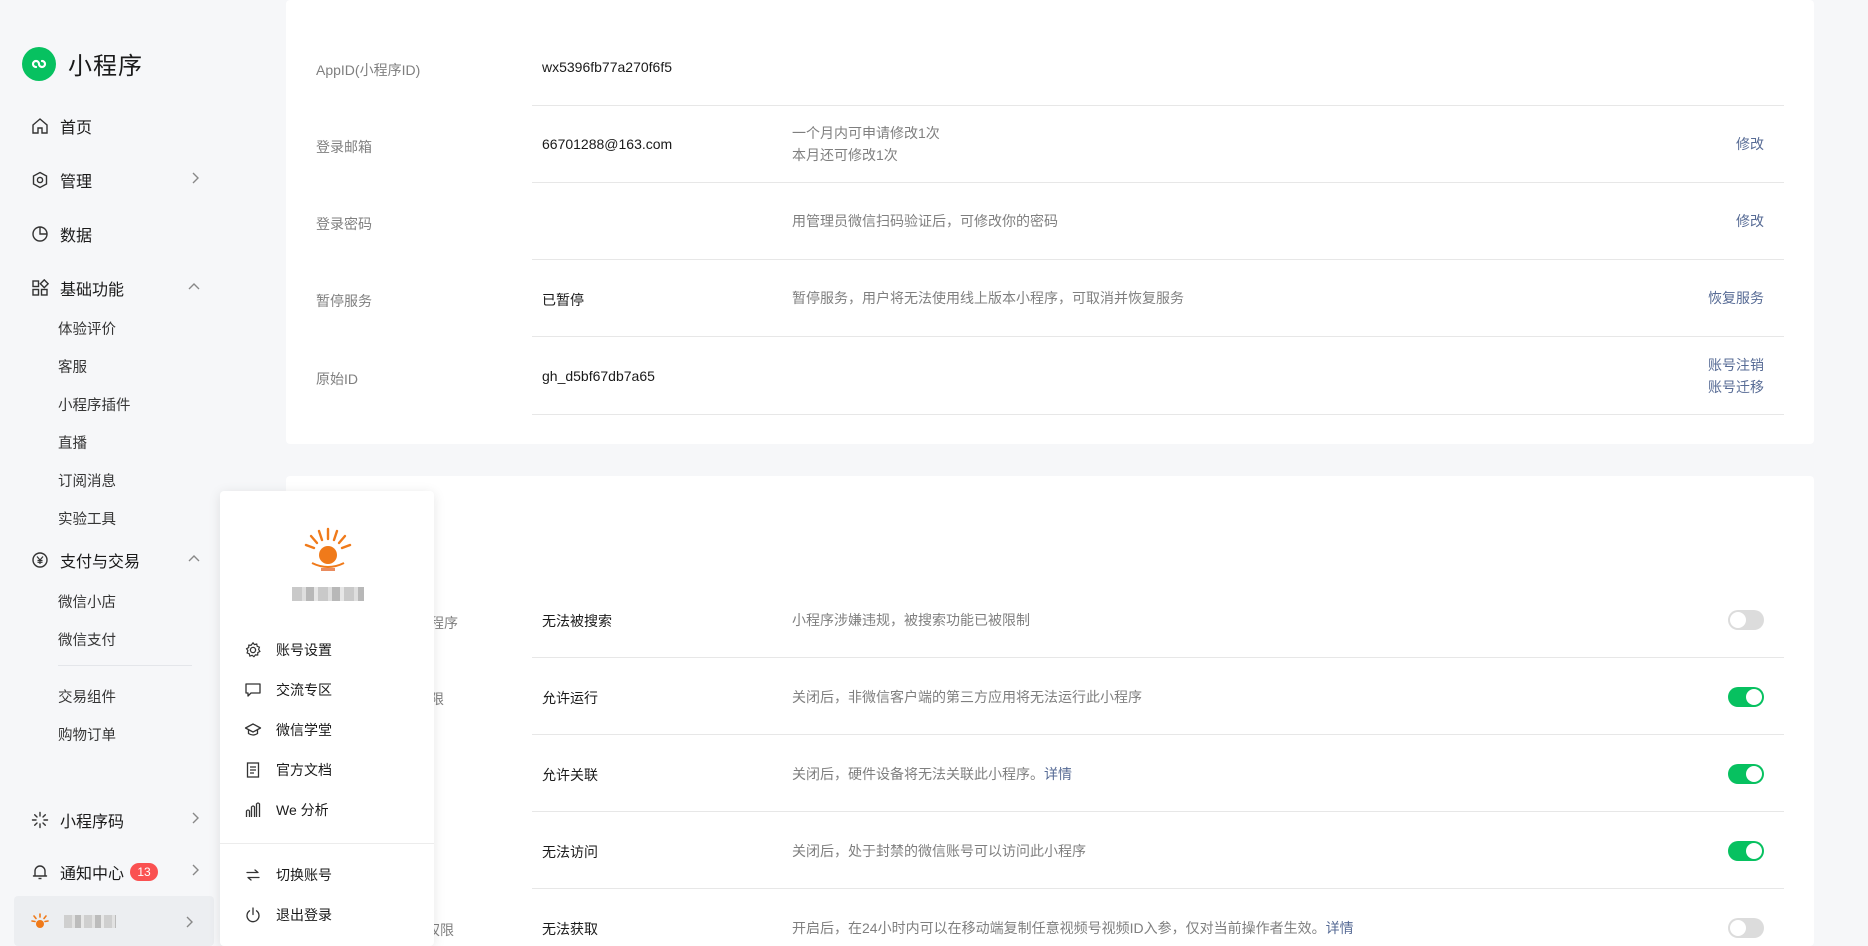 This screenshot has height=946, width=1868. Describe the element at coordinates (76, 182) in the screenshot. I see `nav-manage-label: 管理` at that location.